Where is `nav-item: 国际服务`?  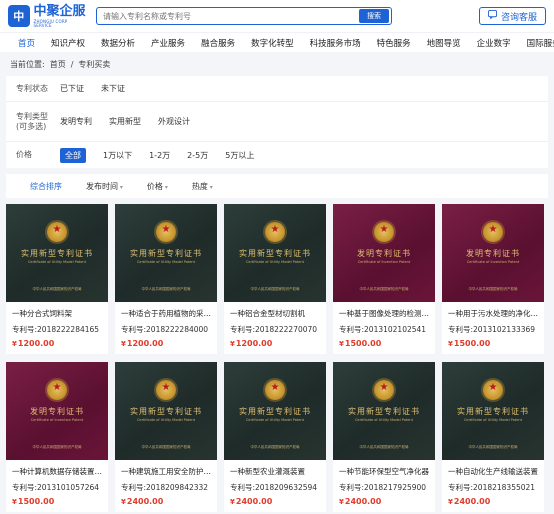 nav-item: 国际服务 is located at coordinates (536, 43).